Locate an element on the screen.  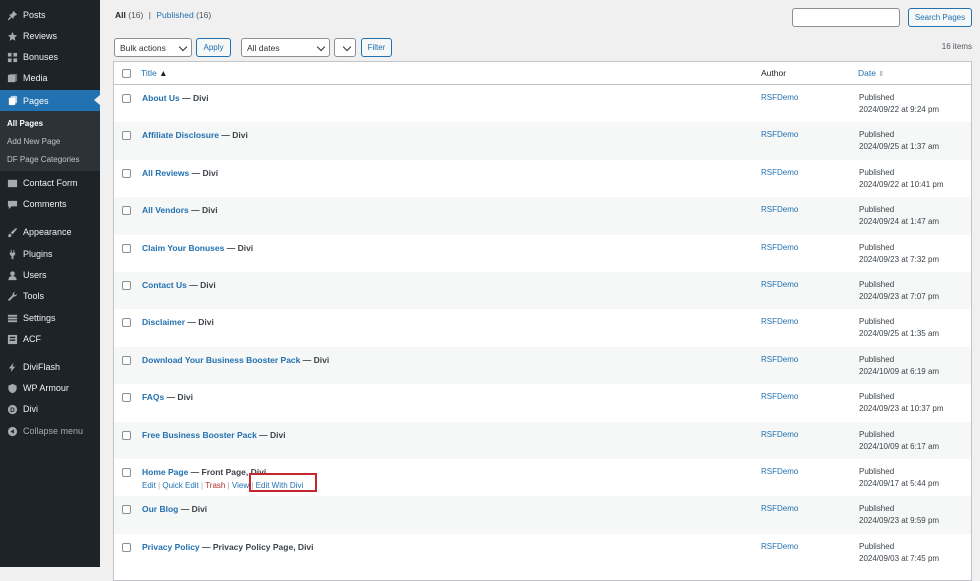
sidebar-item-comments: Comments is located at coordinates (50, 204).